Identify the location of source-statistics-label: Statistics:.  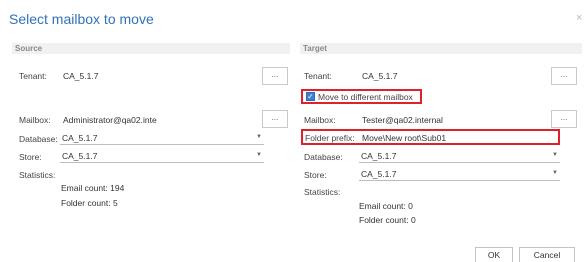
(37, 175).